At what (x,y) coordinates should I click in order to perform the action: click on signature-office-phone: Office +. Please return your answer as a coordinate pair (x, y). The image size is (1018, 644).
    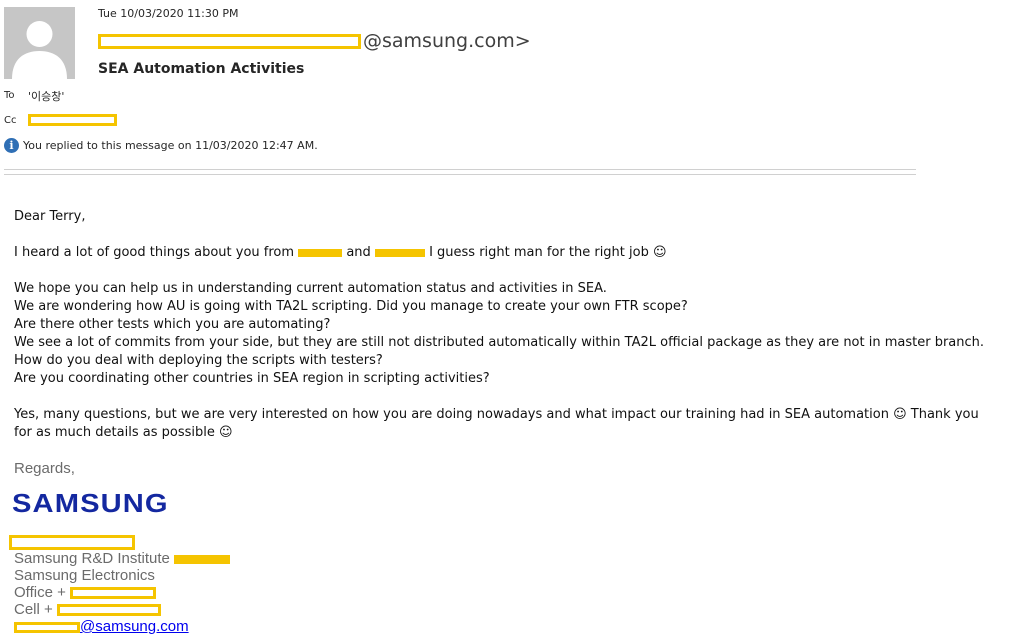
    Looking at the image, I should click on (85, 592).